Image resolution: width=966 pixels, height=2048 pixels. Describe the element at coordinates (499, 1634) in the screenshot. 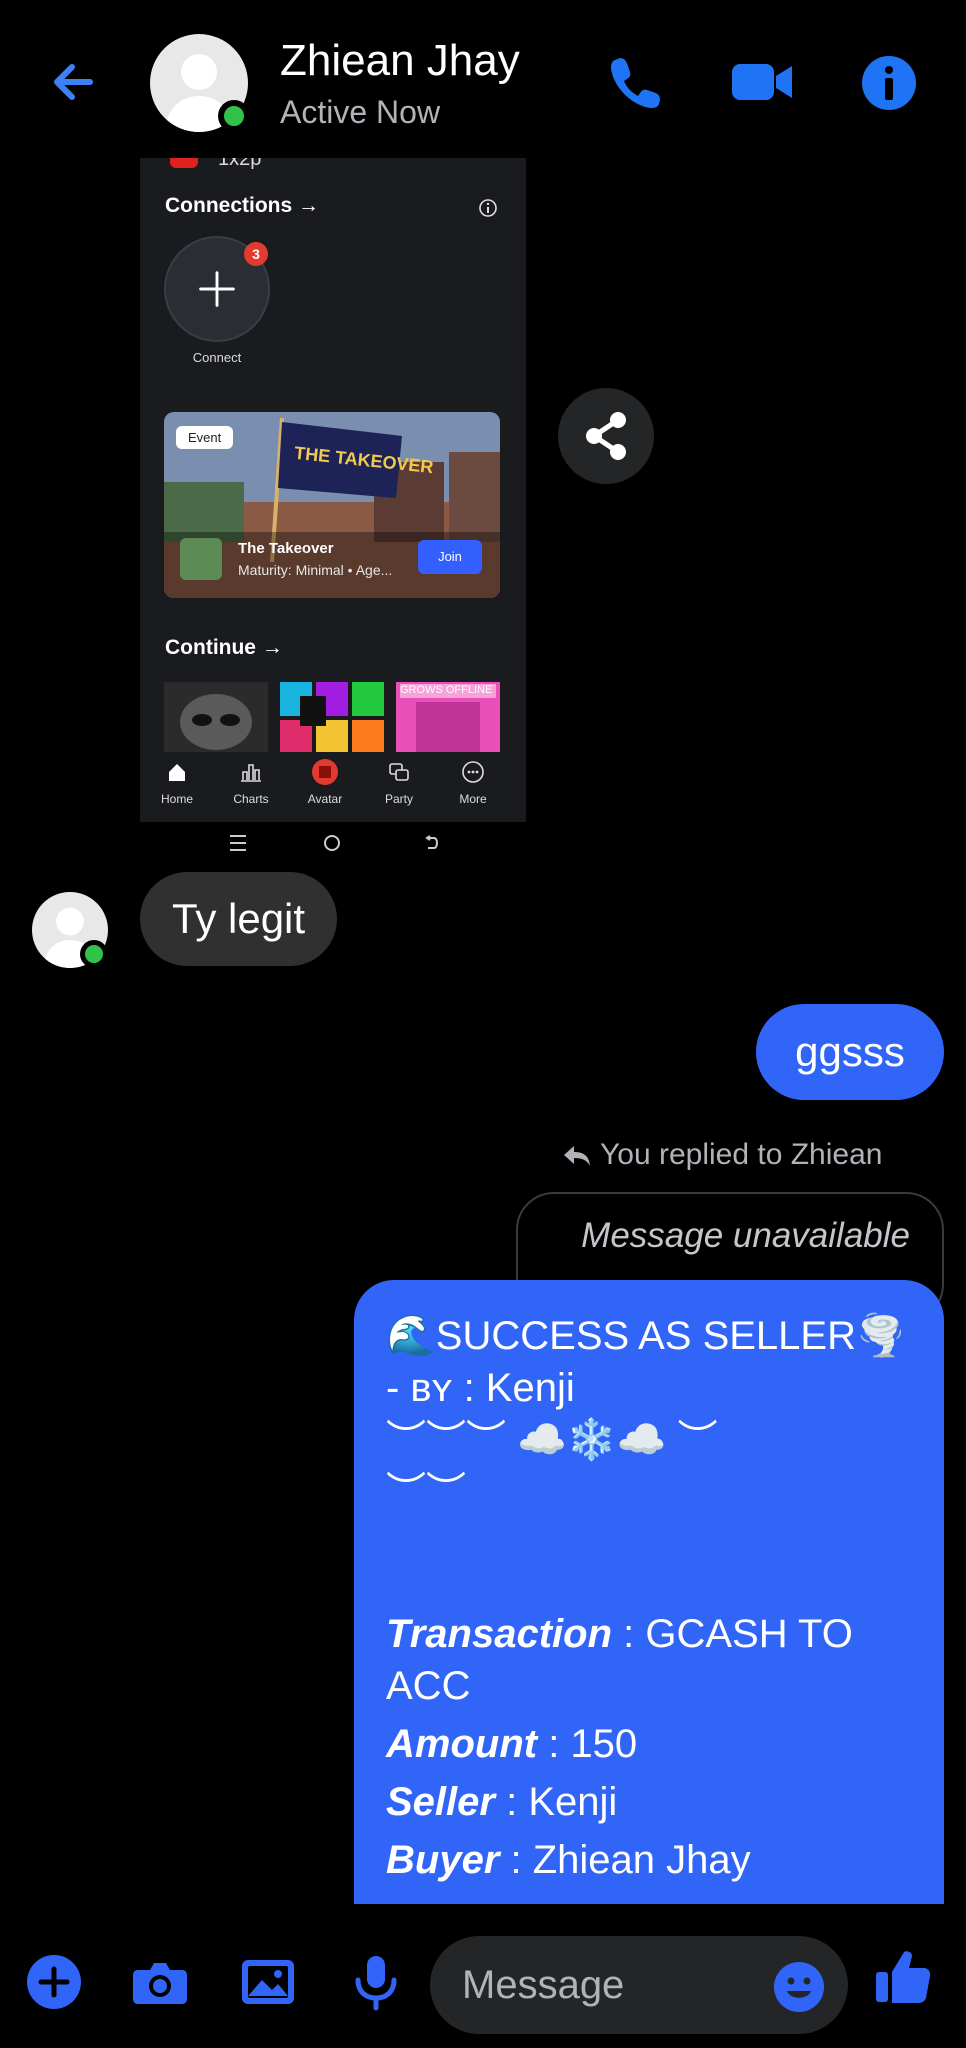

I see `transaction-label: Transaction` at that location.